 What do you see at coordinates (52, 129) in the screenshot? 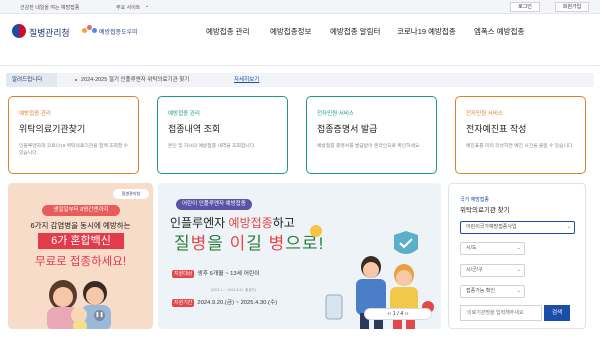
I see `card-title: 위탁의료기관찾기` at bounding box center [52, 129].